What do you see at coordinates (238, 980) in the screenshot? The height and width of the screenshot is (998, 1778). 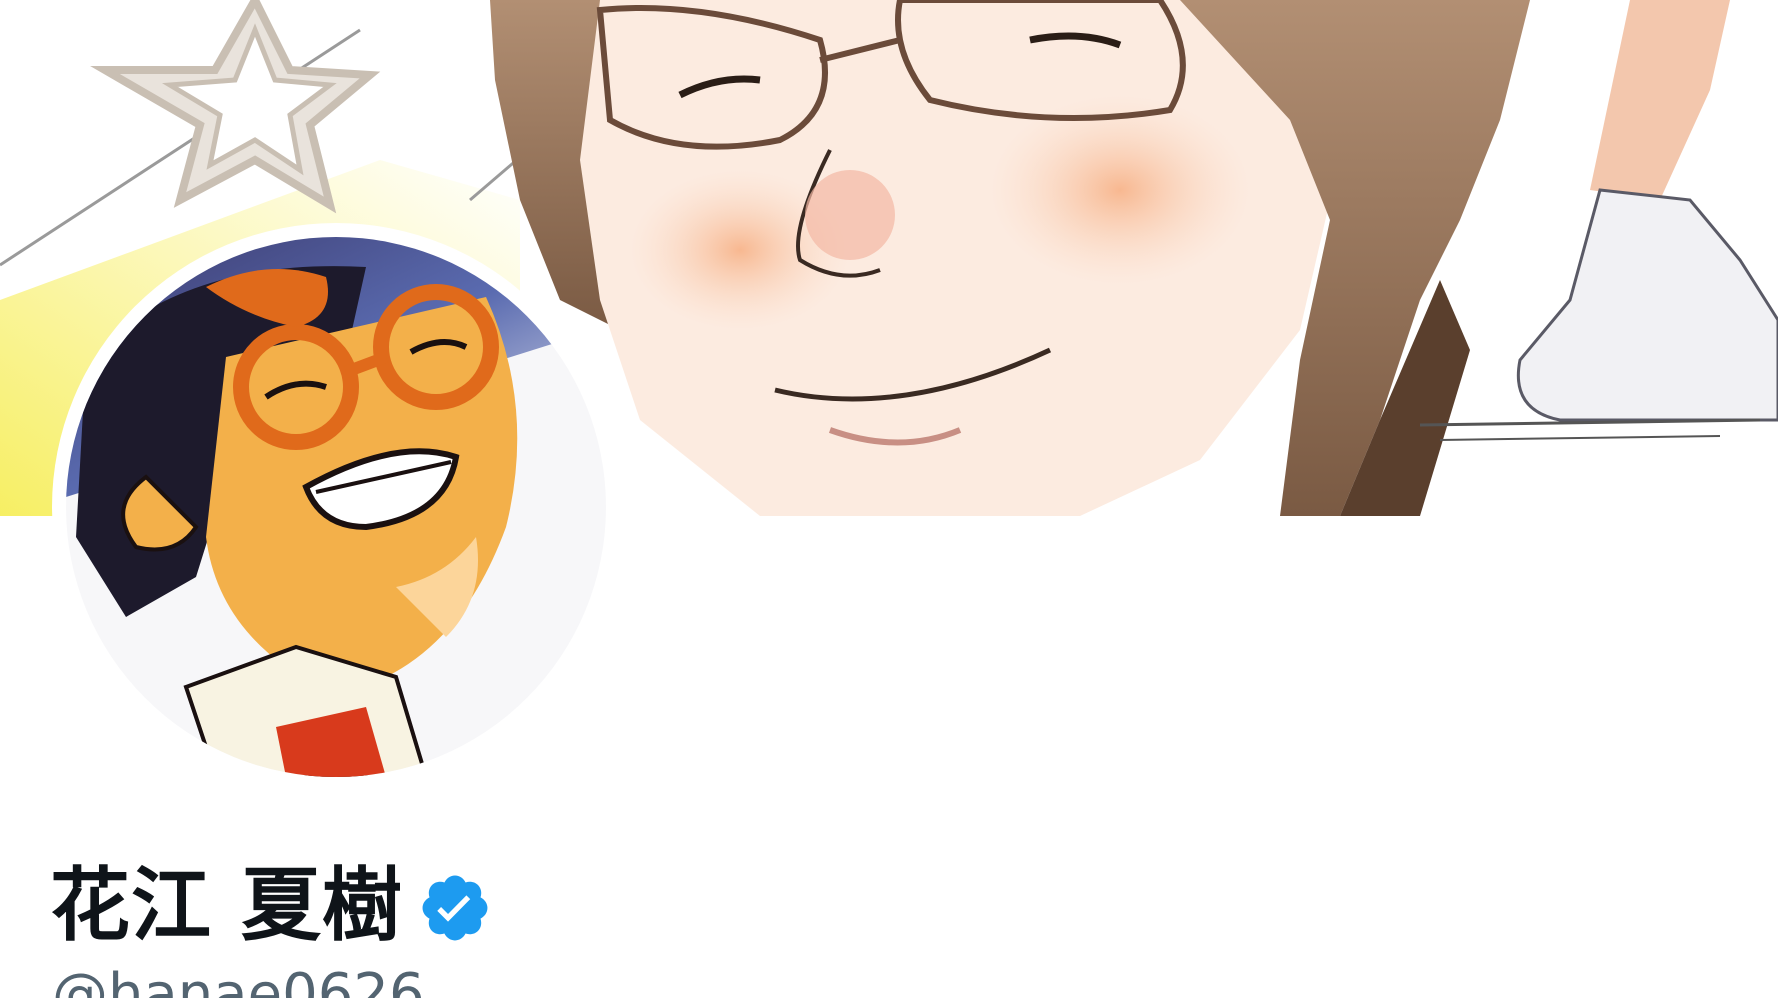 I see `profile-handle: @hanae0626` at bounding box center [238, 980].